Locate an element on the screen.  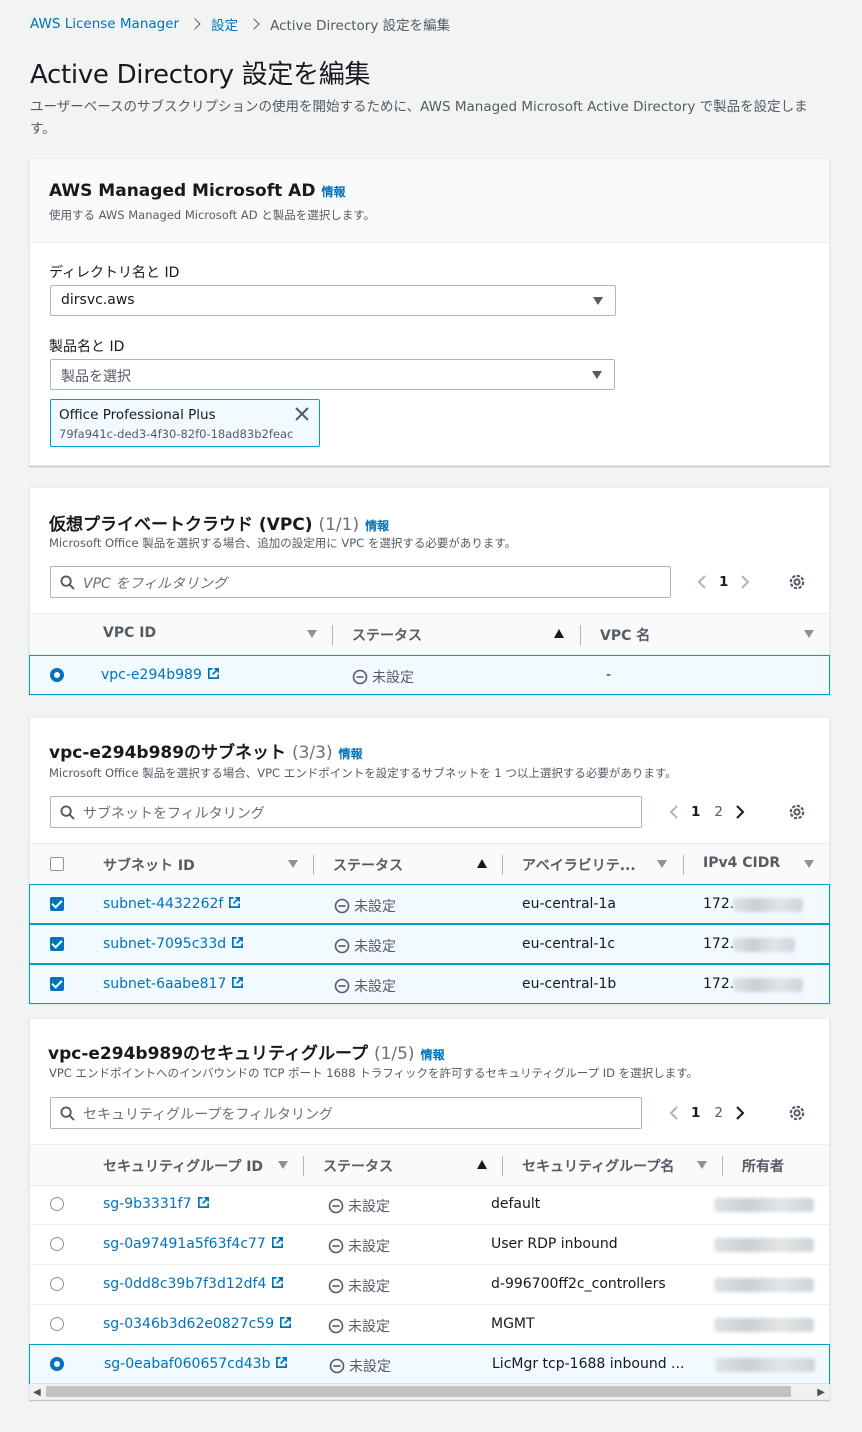
select-all-checkbox is located at coordinates (57, 864).